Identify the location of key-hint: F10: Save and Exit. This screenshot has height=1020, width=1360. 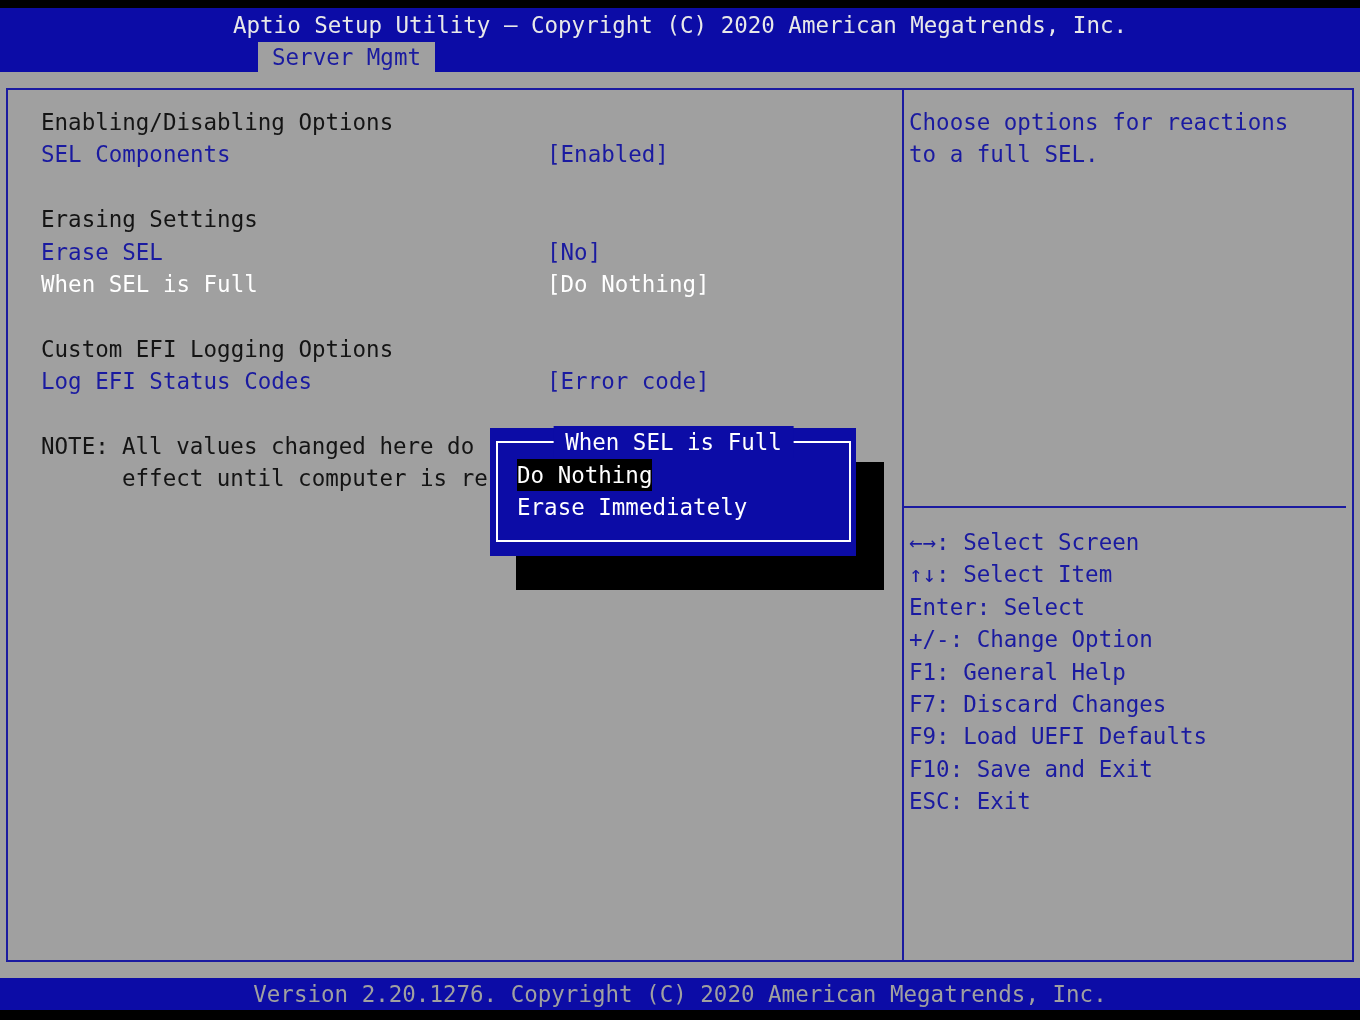
(1031, 769).